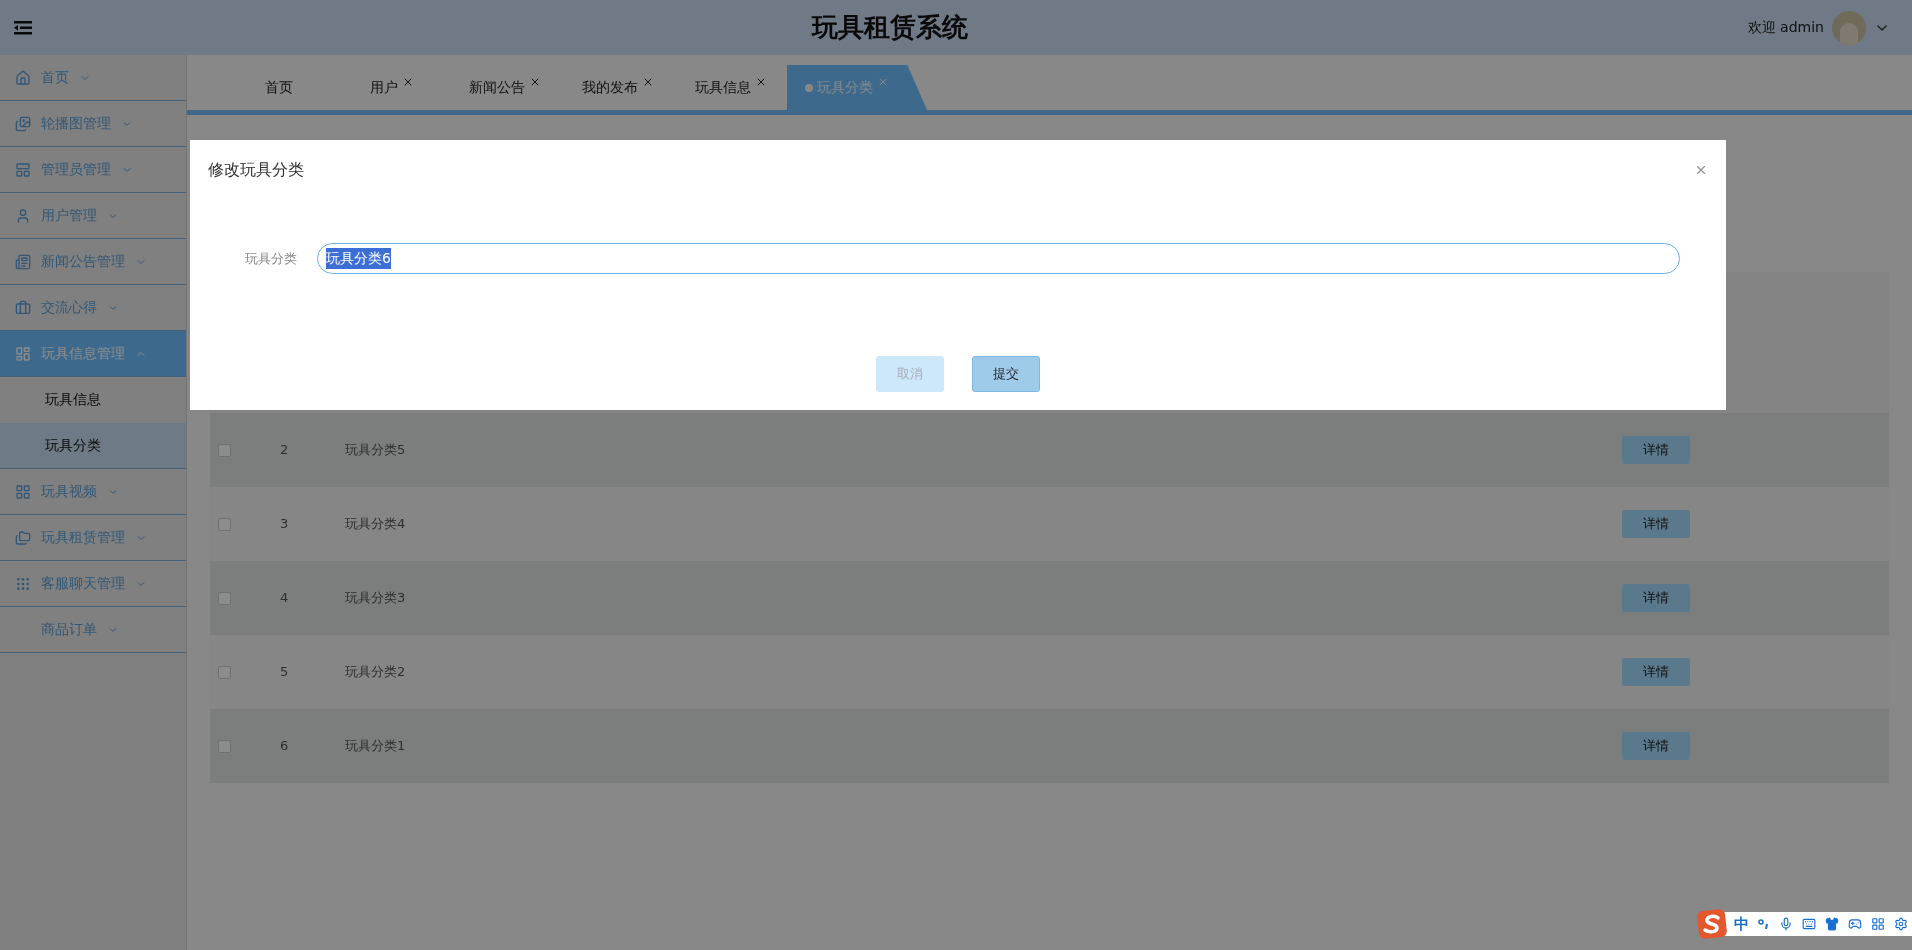  I want to click on table-cell: 5, so click(284, 672).